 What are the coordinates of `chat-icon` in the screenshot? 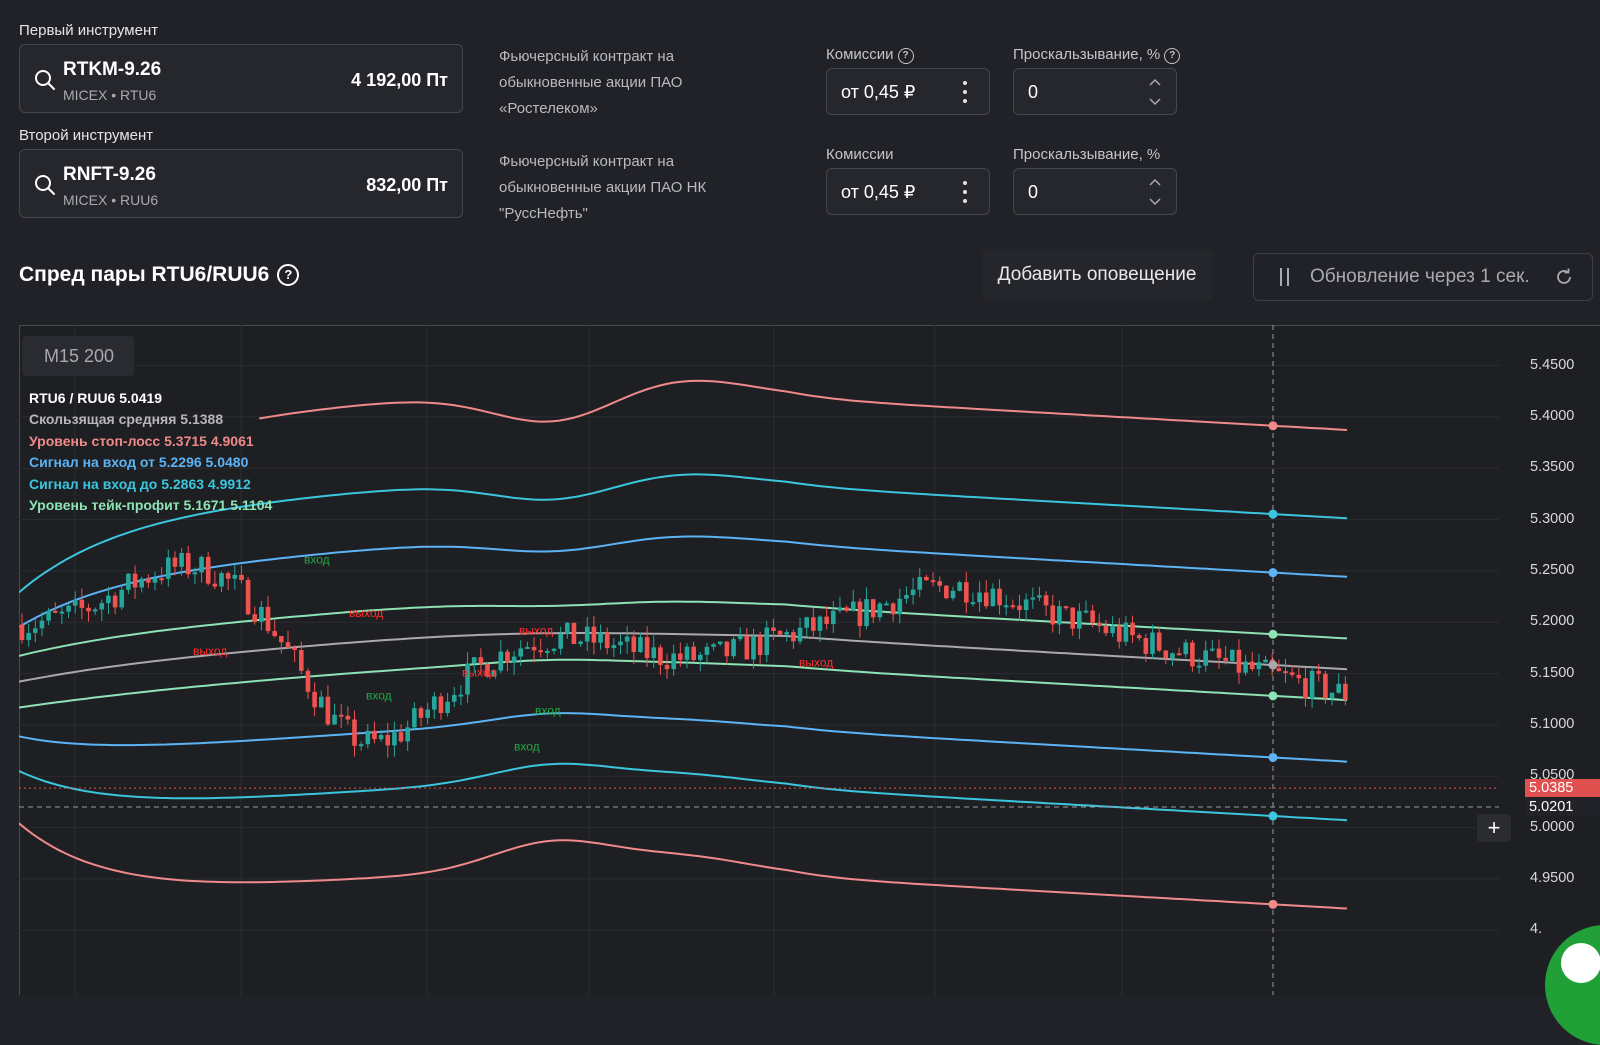 It's located at (1580, 963).